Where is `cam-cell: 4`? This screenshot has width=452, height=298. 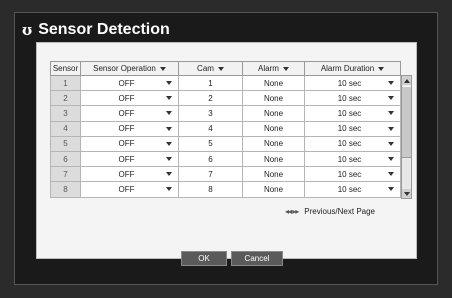 cam-cell: 4 is located at coordinates (210, 128).